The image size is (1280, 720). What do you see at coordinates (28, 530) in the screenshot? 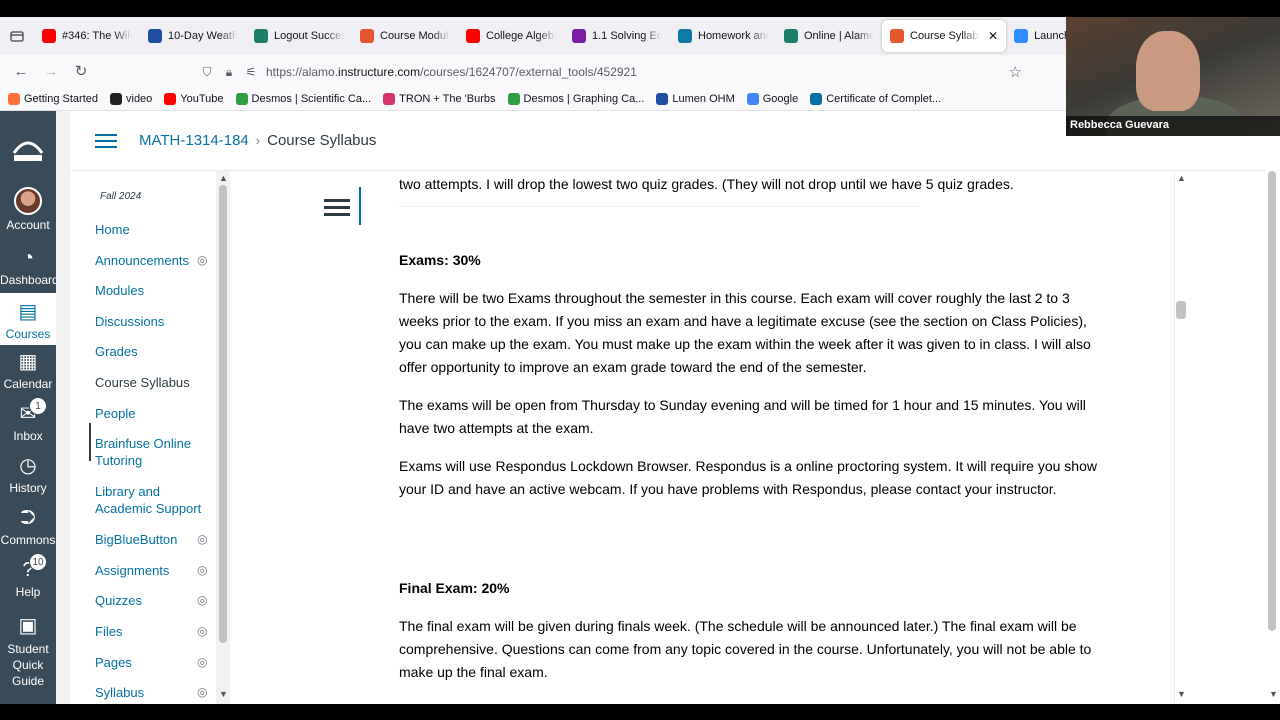
I see `commons-nav: ⮊ Commons` at bounding box center [28, 530].